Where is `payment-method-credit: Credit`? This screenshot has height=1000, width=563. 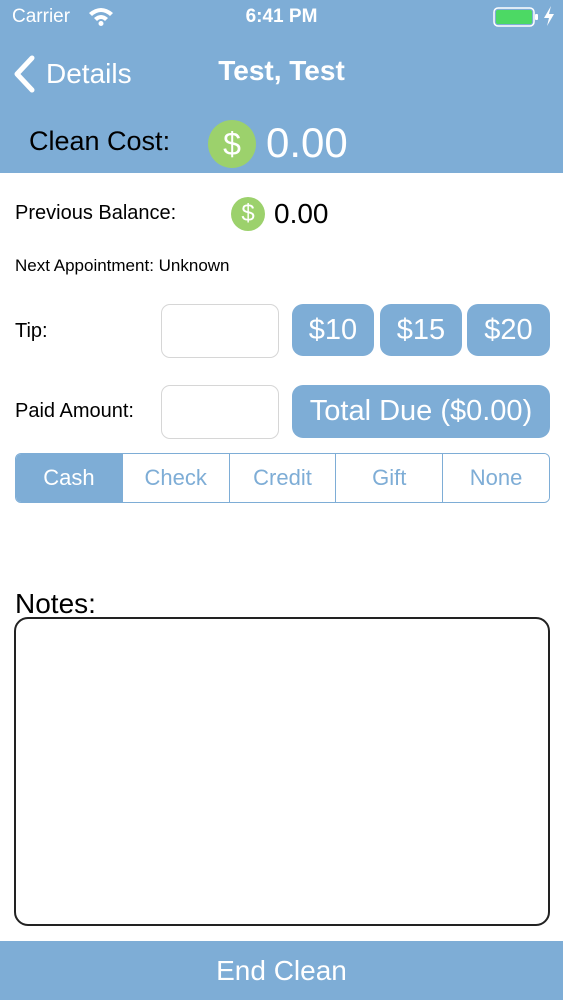 payment-method-credit: Credit is located at coordinates (282, 478).